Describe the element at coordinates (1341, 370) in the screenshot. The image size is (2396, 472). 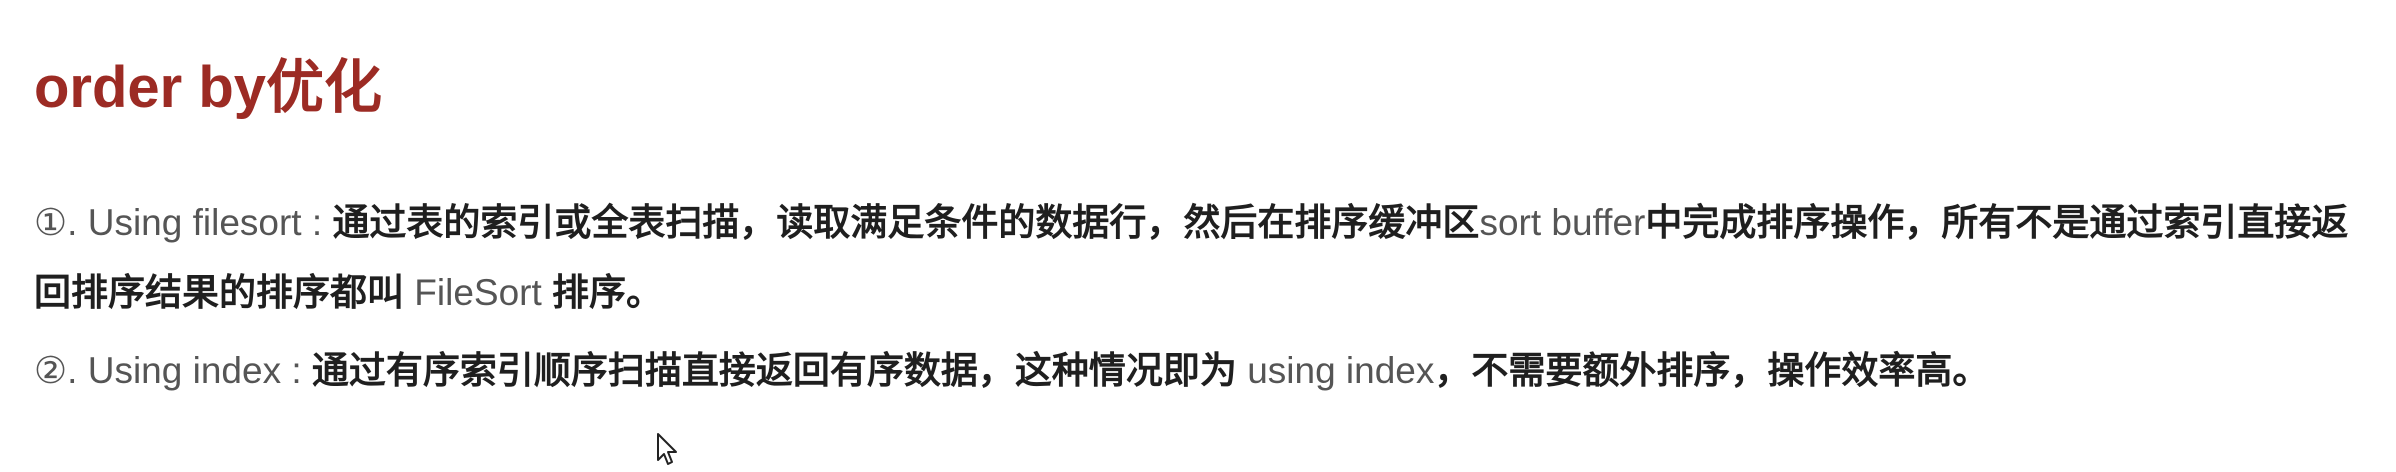
I see `item-inline-term: using index` at that location.